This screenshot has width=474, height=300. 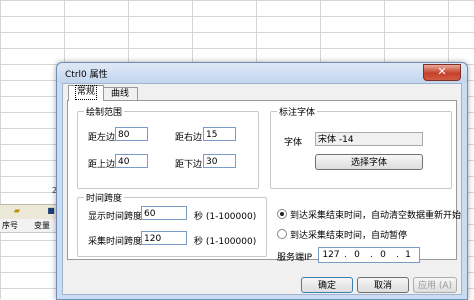 I want to click on margin-top-input: 40, so click(x=131, y=161).